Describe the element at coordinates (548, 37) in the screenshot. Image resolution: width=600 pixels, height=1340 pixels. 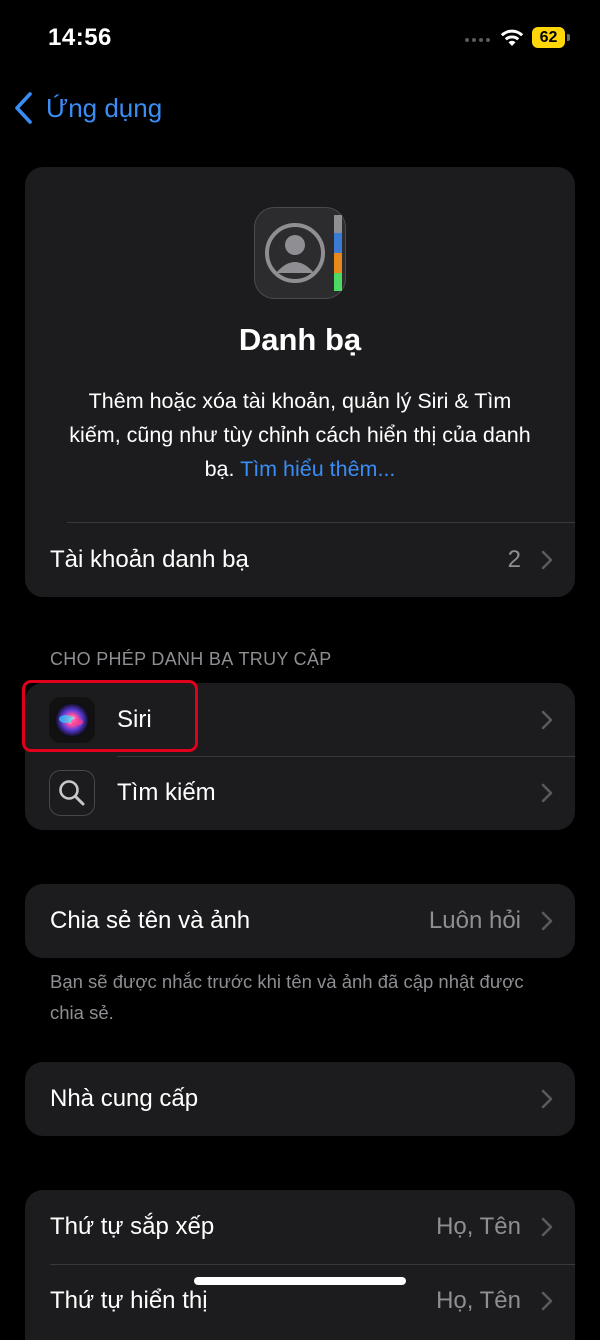
I see `battery-level: 62` at that location.